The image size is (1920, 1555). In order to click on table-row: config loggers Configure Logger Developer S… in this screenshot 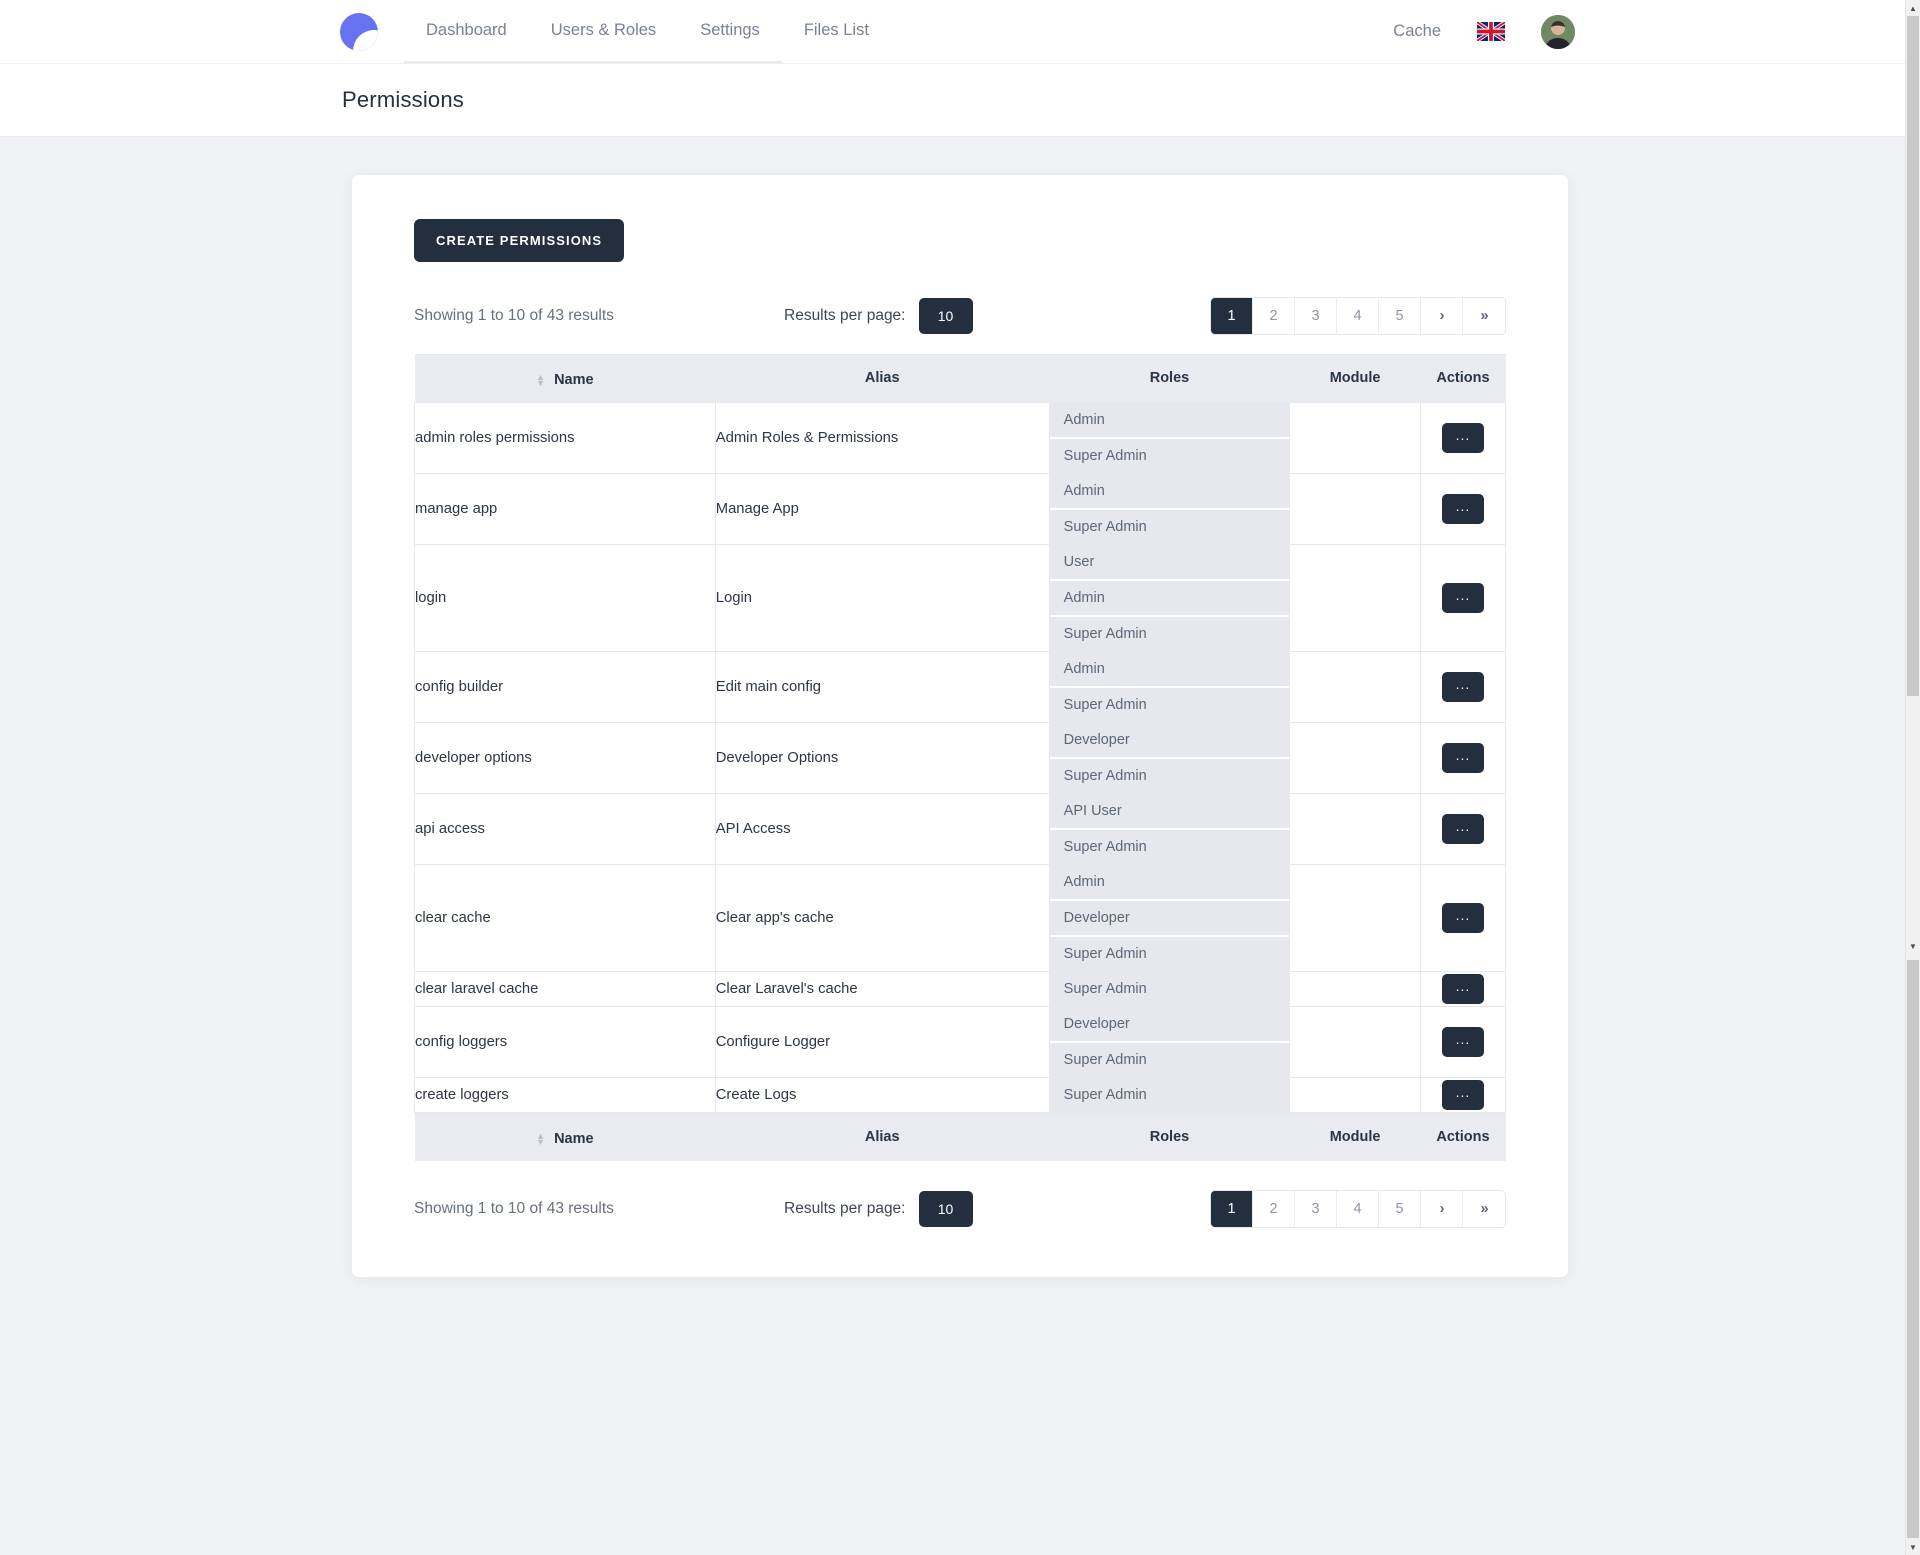, I will do `click(960, 1042)`.